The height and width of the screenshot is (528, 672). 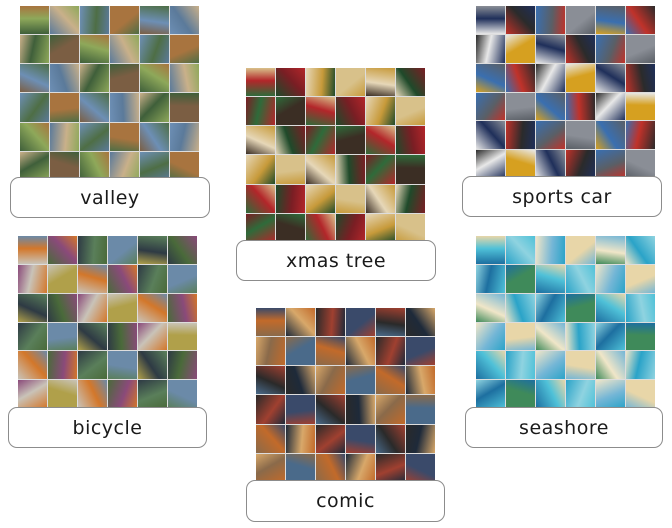 I want to click on sports-car-image-grid, so click(x=565, y=92).